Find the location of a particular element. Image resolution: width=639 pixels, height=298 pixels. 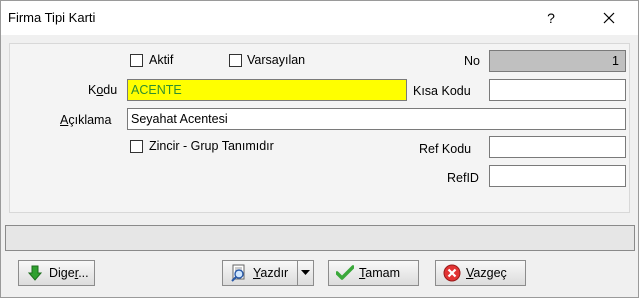

ref-kodu-input is located at coordinates (557, 147).